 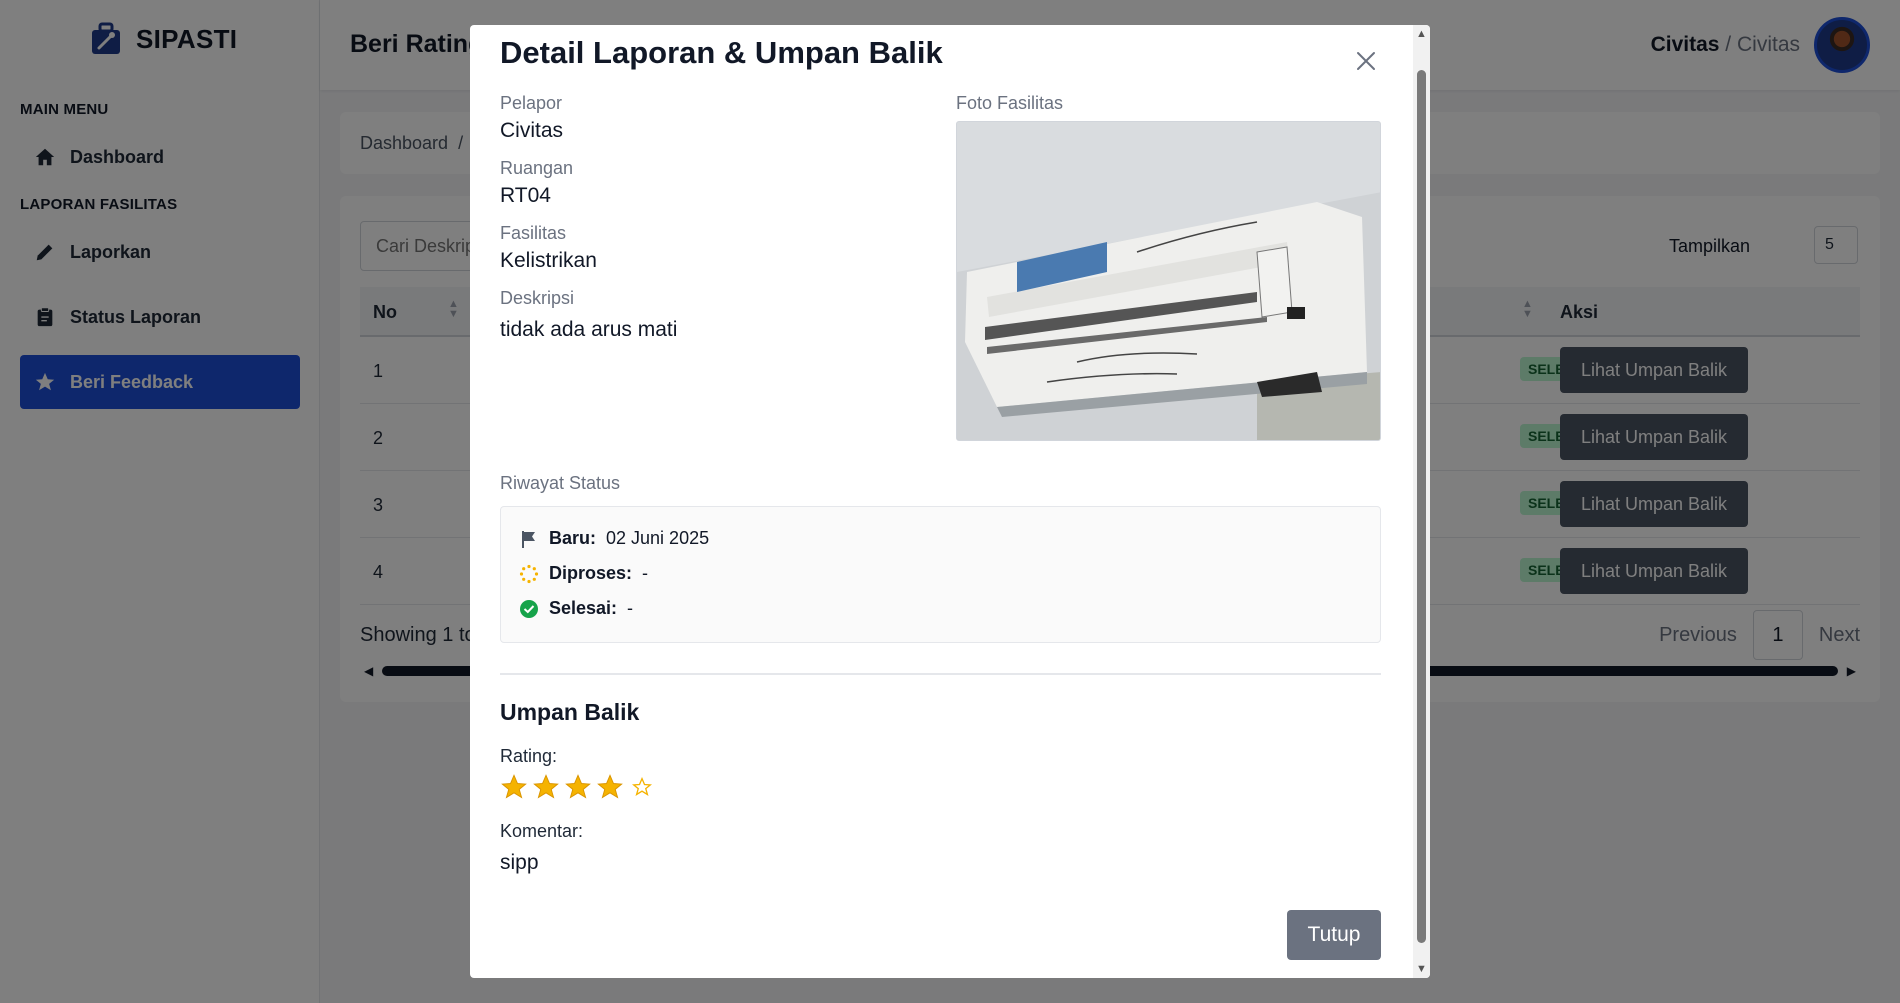 I want to click on umpan-balik-title: Umpan Balik, so click(x=570, y=712).